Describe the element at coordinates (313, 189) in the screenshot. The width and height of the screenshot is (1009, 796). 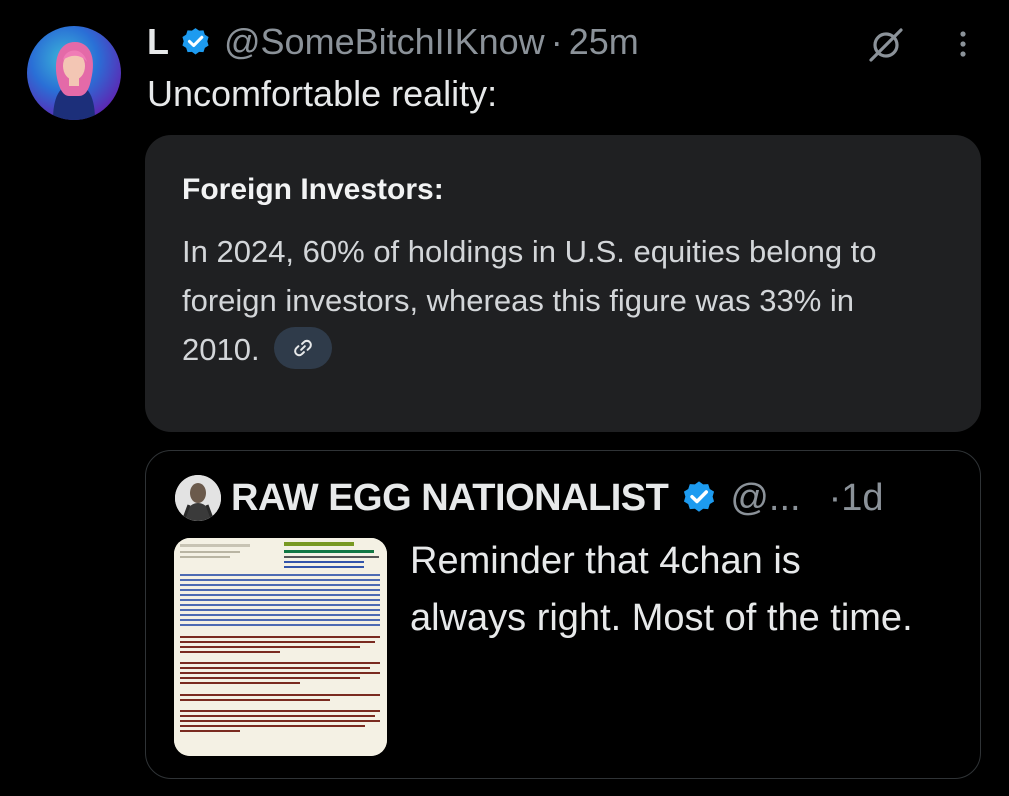
I see `card-title: Foreign Investors:` at that location.